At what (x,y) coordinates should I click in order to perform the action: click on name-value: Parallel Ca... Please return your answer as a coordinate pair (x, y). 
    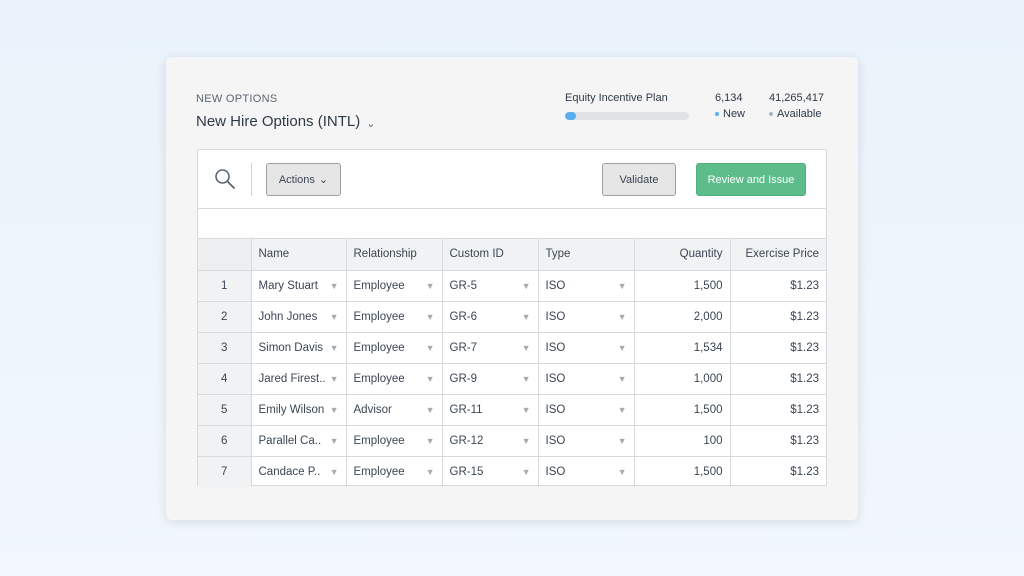
    Looking at the image, I should click on (290, 440).